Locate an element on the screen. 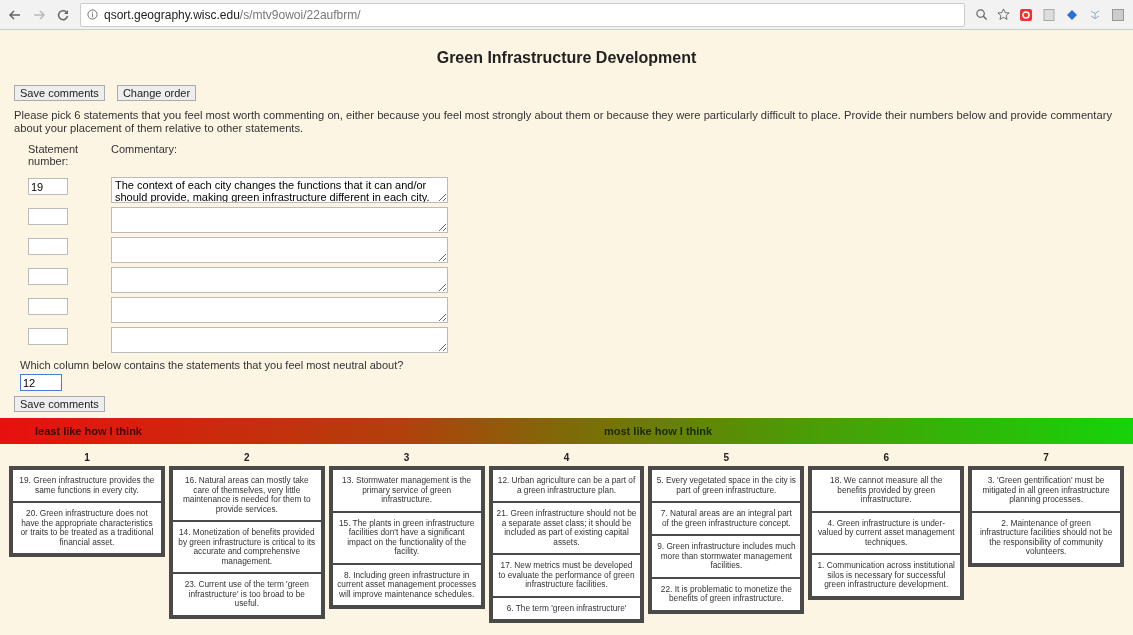 The width and height of the screenshot is (1133, 635). column-number: 6 is located at coordinates (886, 457).